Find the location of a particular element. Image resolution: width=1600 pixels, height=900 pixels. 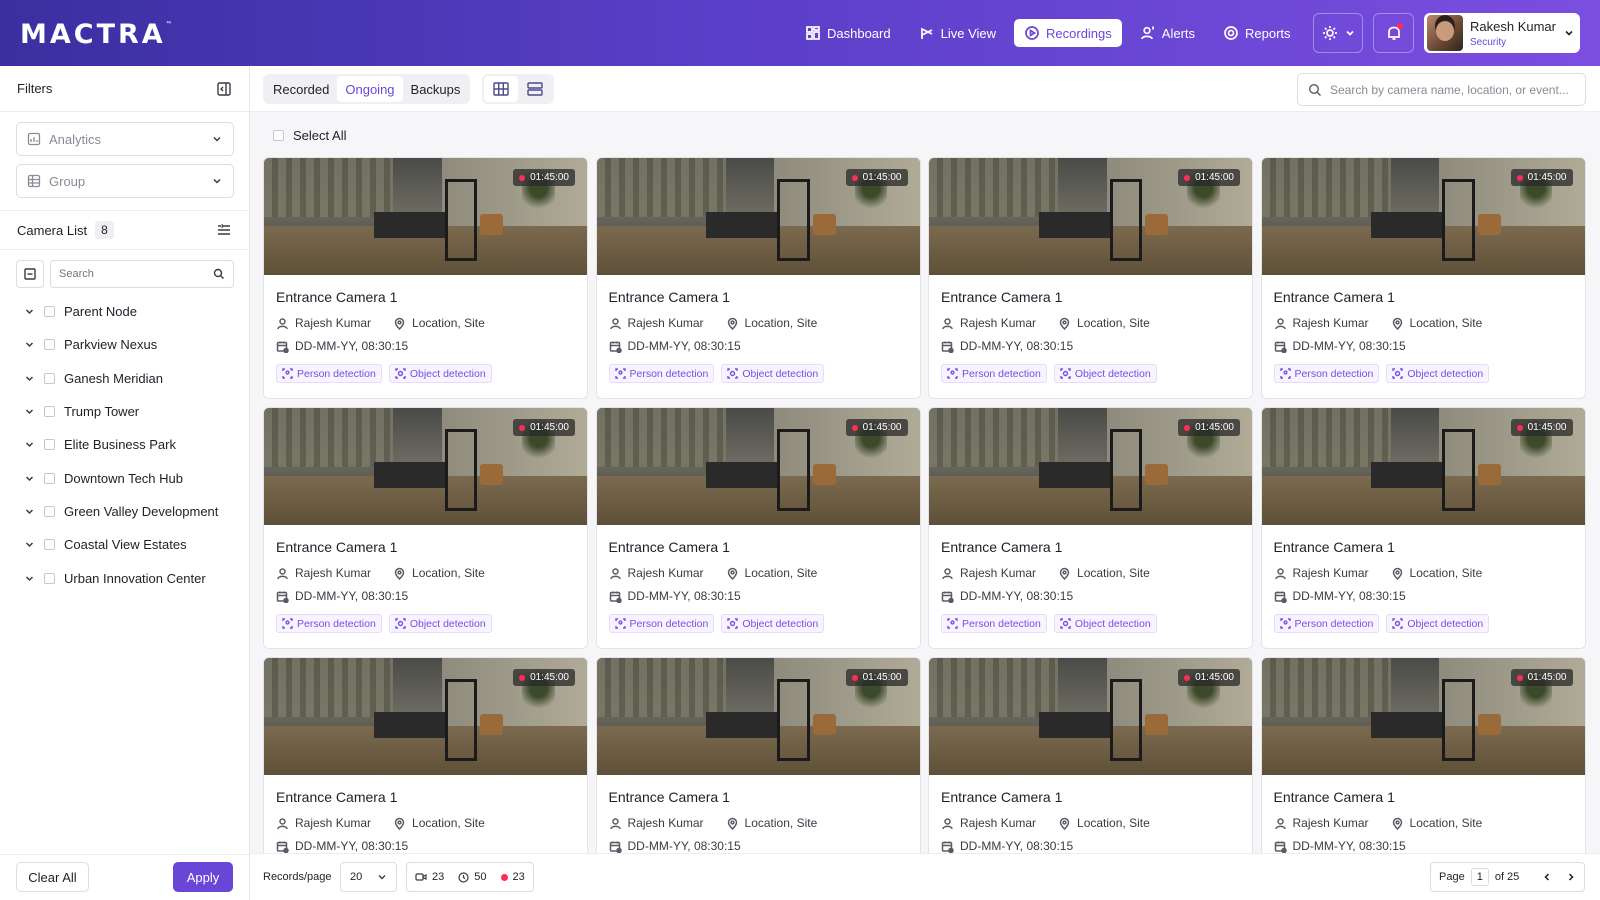

list-view-button is located at coordinates (535, 89).